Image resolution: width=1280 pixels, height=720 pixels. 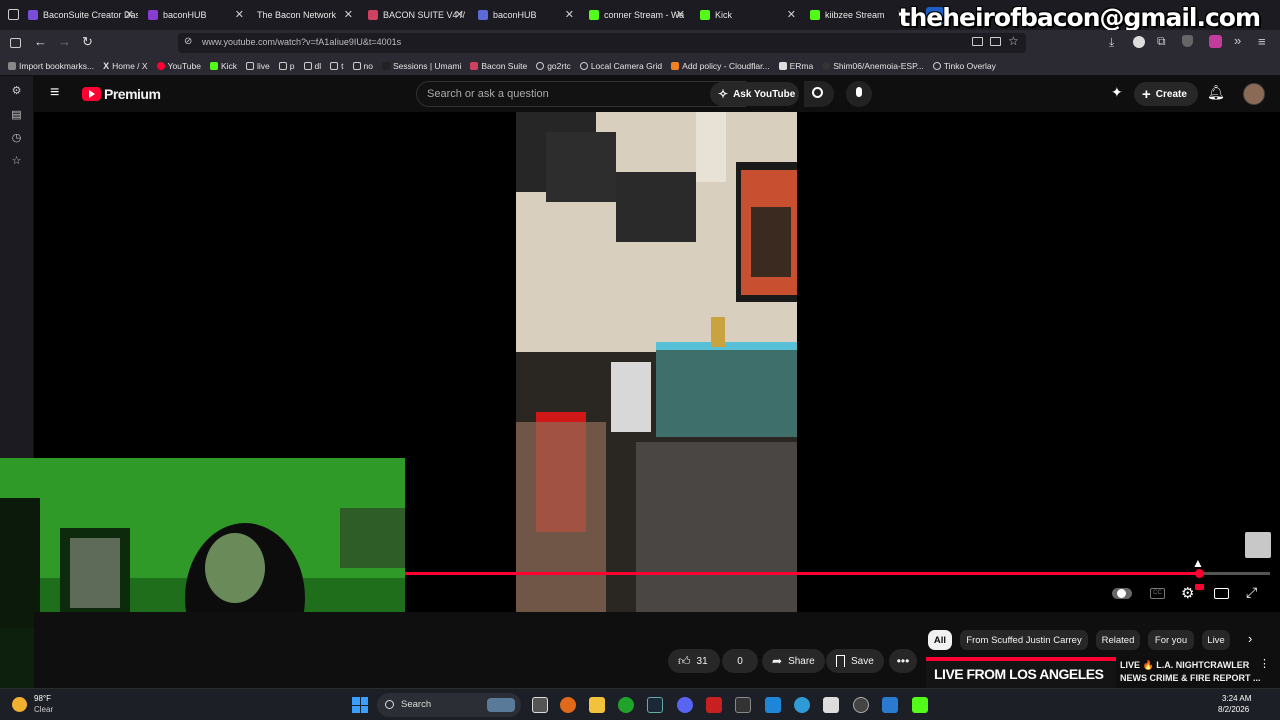 What do you see at coordinates (40, 41) in the screenshot?
I see `back-icon: ←` at bounding box center [40, 41].